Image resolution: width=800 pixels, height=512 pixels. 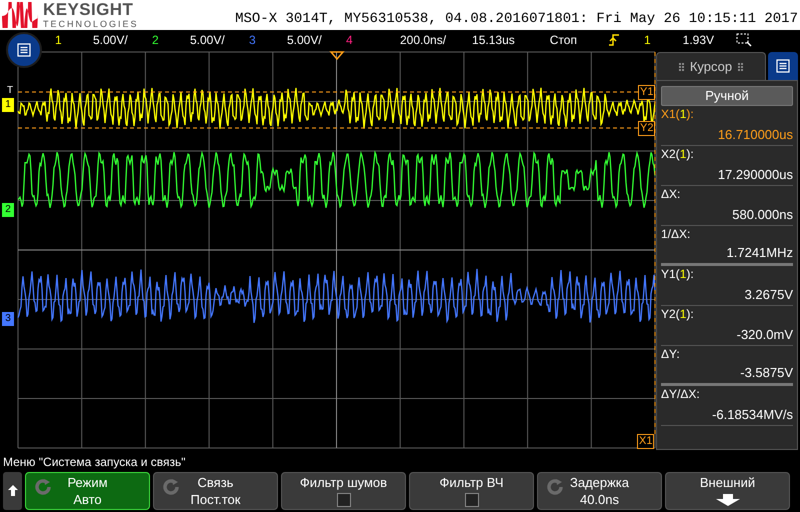 What do you see at coordinates (744, 40) in the screenshot?
I see `zoom-box-icon` at bounding box center [744, 40].